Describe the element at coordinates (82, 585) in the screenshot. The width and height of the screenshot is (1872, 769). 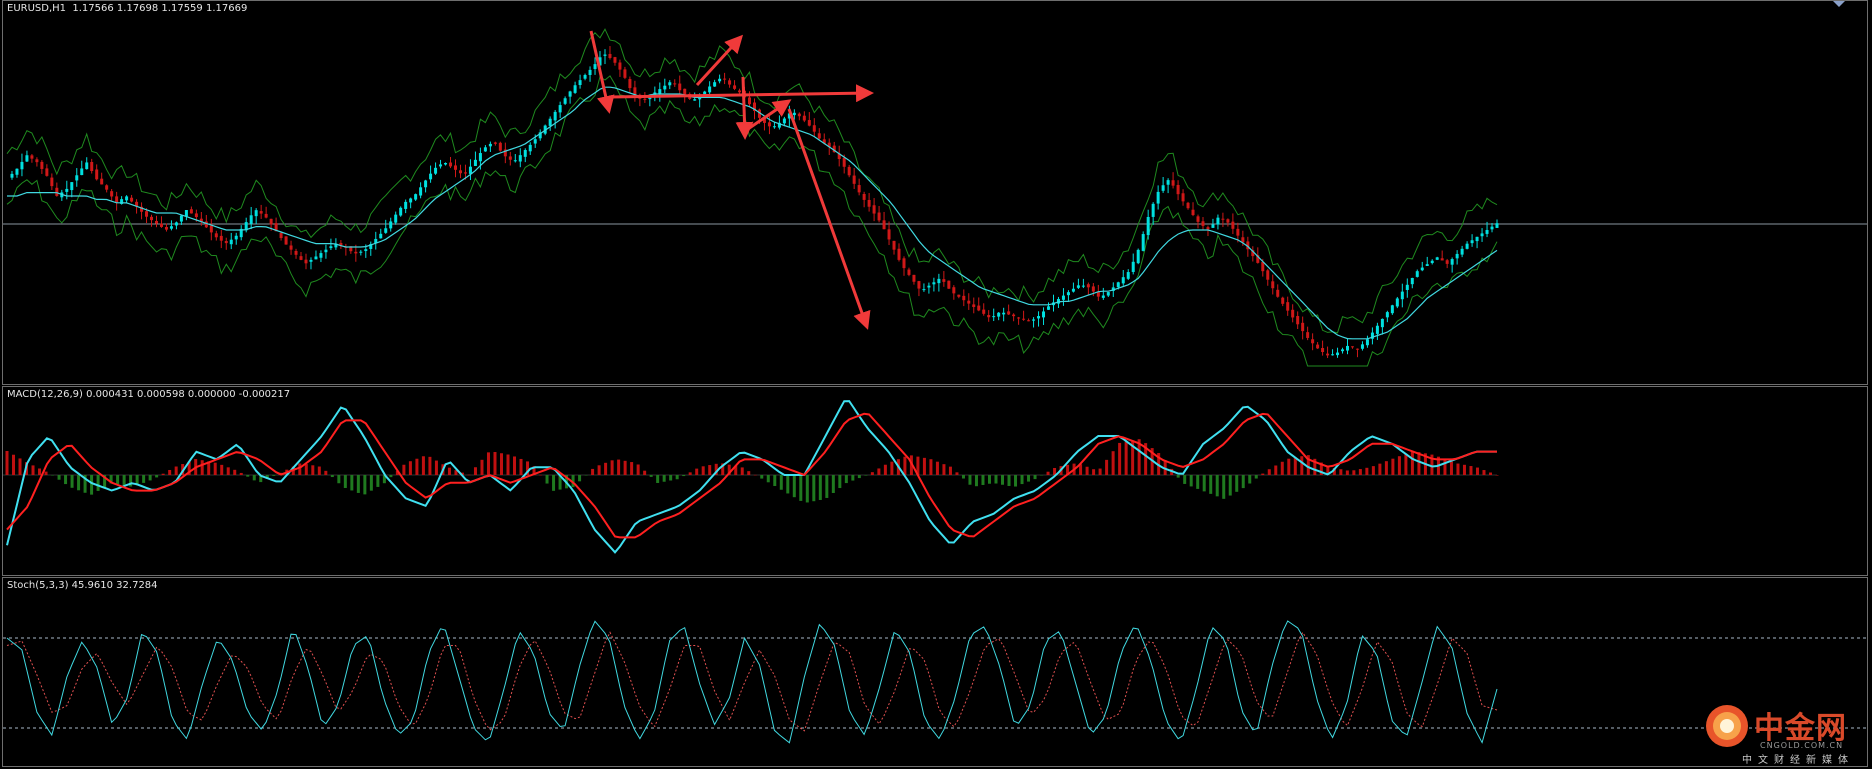
I see `stoch-header: Stoch(5,3,3) 45.9610 32.7284` at that location.